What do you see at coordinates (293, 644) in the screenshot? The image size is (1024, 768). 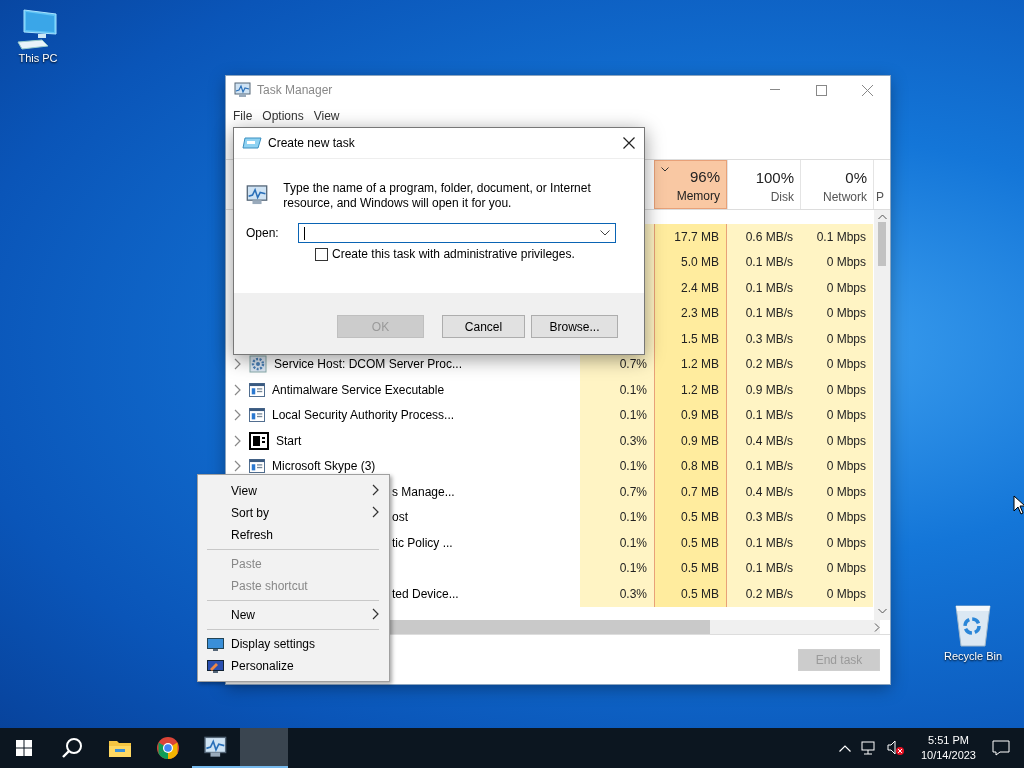 I see `menu-item: Display settings` at bounding box center [293, 644].